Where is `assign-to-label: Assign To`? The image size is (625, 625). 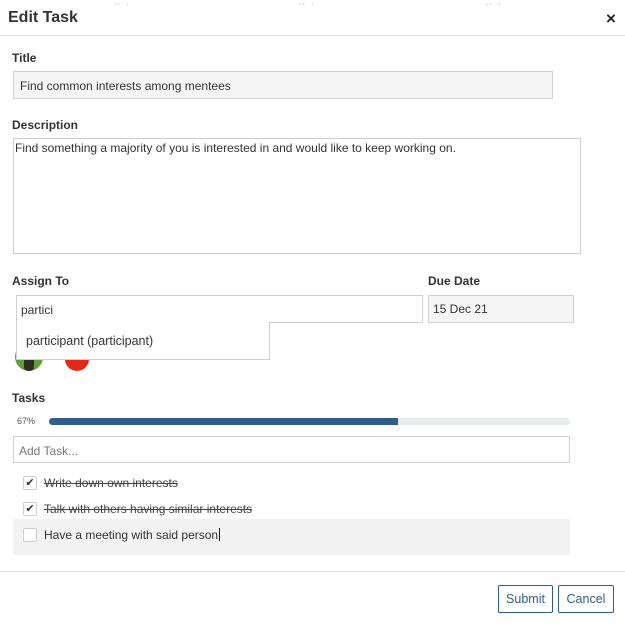 assign-to-label: Assign To is located at coordinates (41, 281).